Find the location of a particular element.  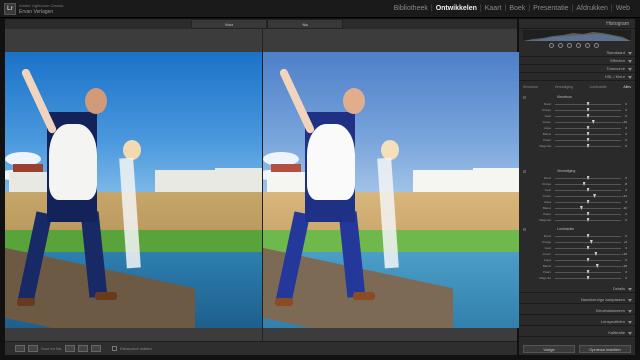

panel-section-header: Details is located at coordinates (577, 289).